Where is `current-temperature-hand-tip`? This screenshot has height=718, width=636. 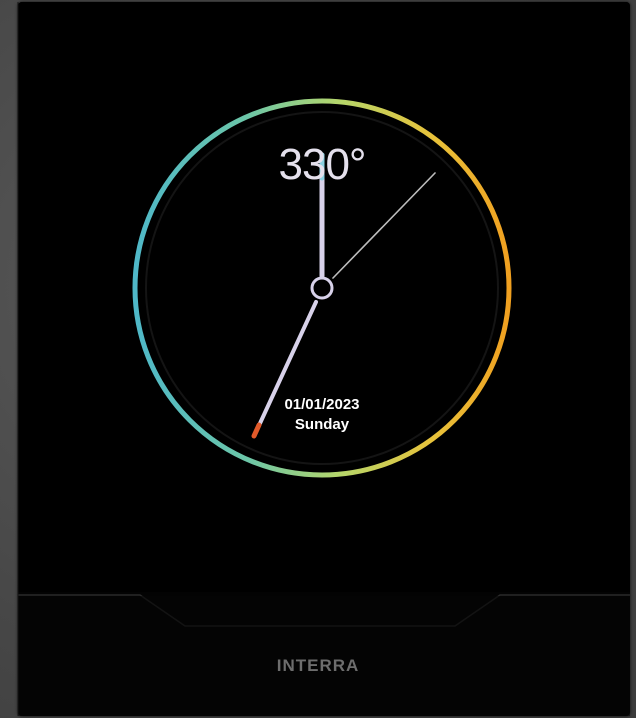 current-temperature-hand-tip is located at coordinates (256, 430).